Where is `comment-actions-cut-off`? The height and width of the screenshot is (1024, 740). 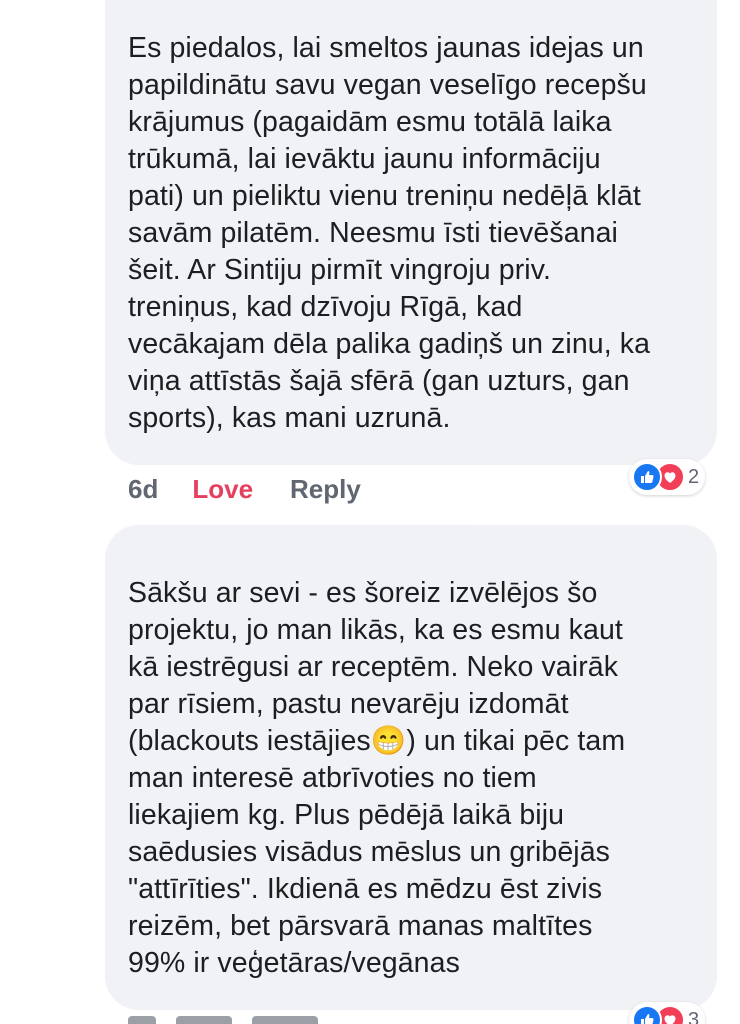 comment-actions-cut-off is located at coordinates (223, 1020).